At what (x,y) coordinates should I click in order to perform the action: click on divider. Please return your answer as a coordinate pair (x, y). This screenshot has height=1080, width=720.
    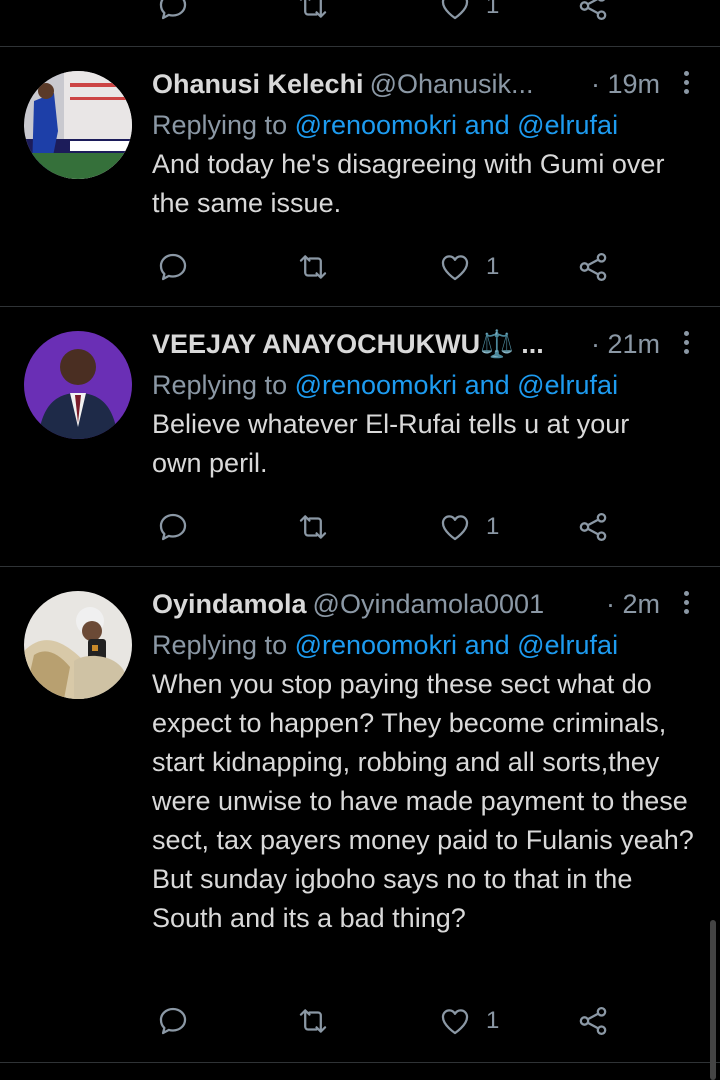
    Looking at the image, I should click on (360, 1062).